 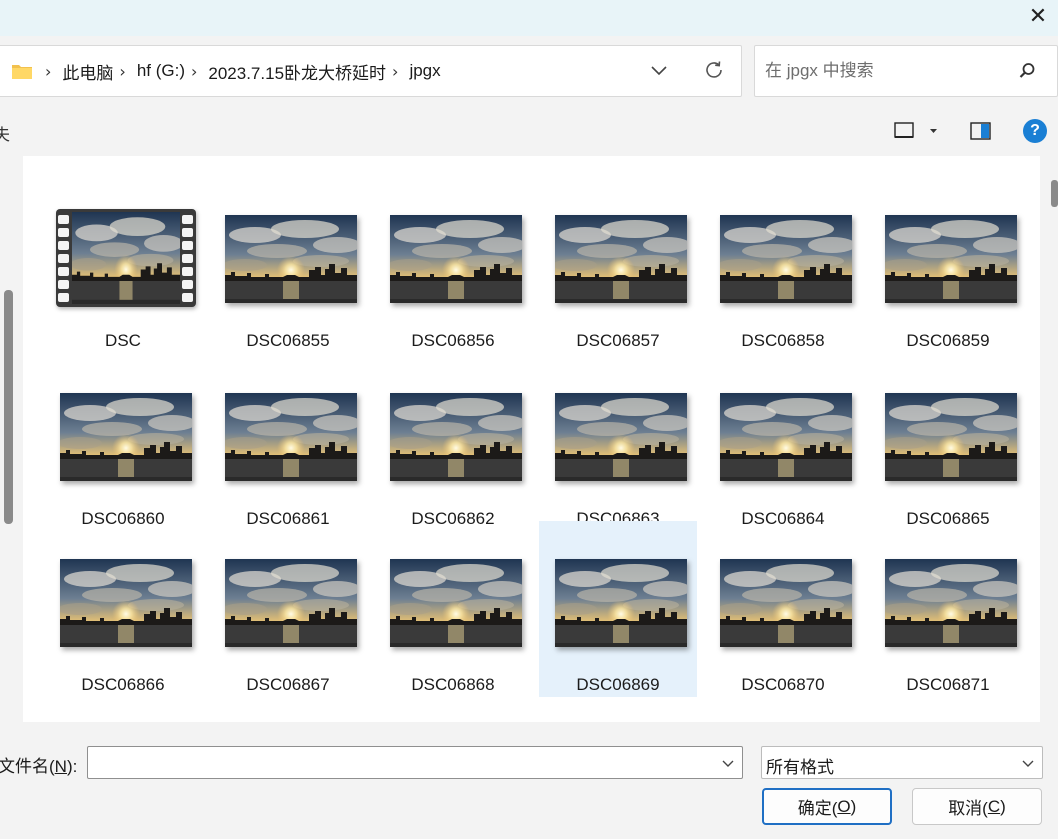 I want to click on close-button: ✕, so click(x=1038, y=16).